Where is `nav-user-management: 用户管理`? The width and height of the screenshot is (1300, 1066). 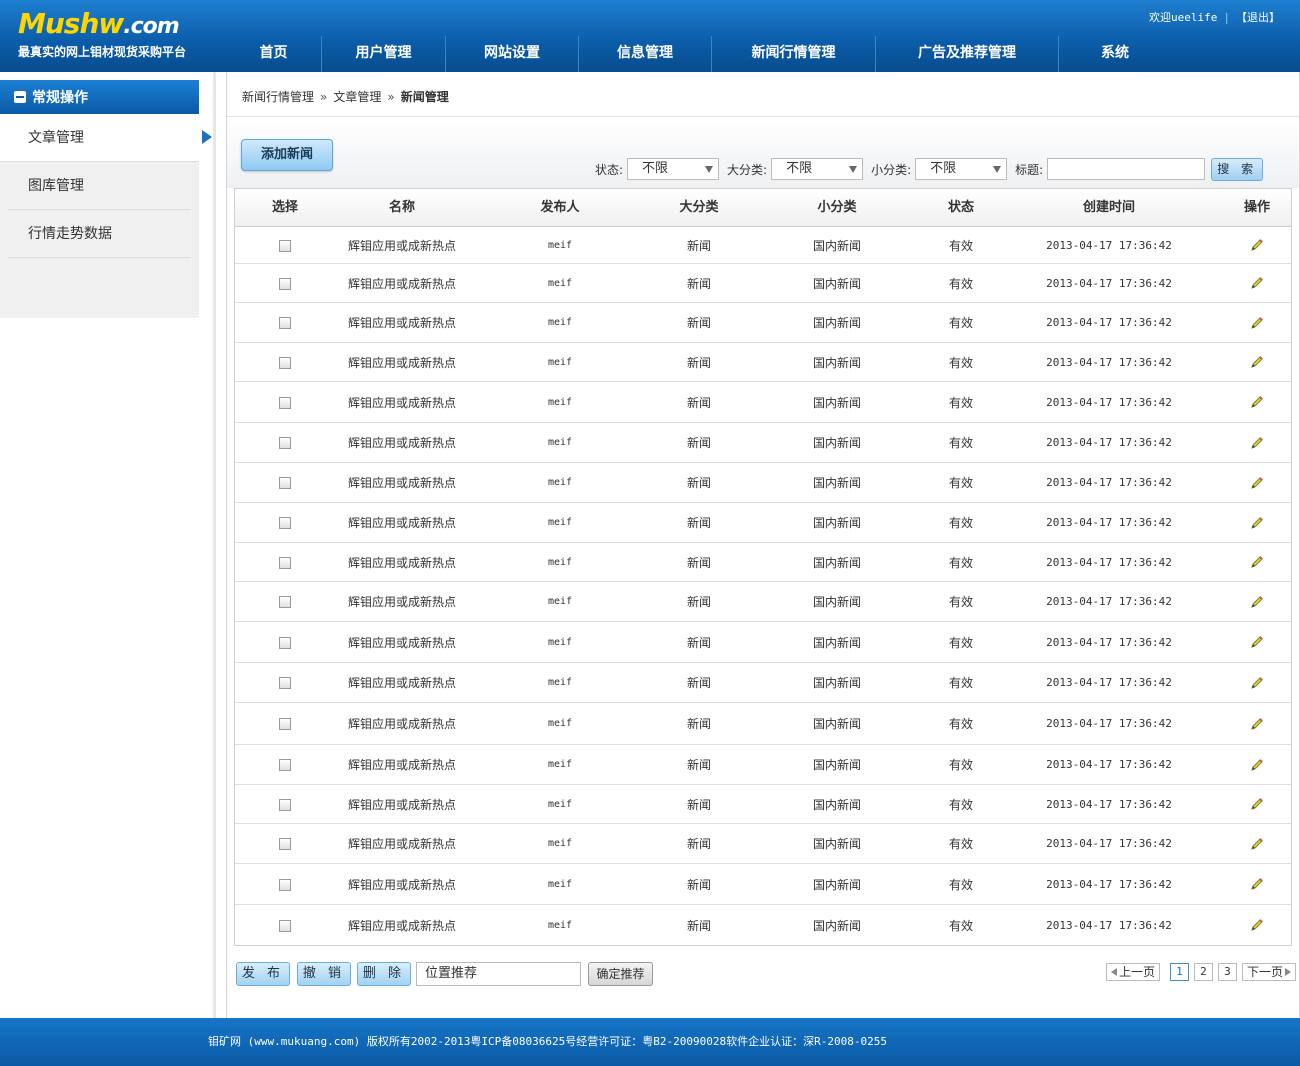
nav-user-management: 用户管理 is located at coordinates (384, 54).